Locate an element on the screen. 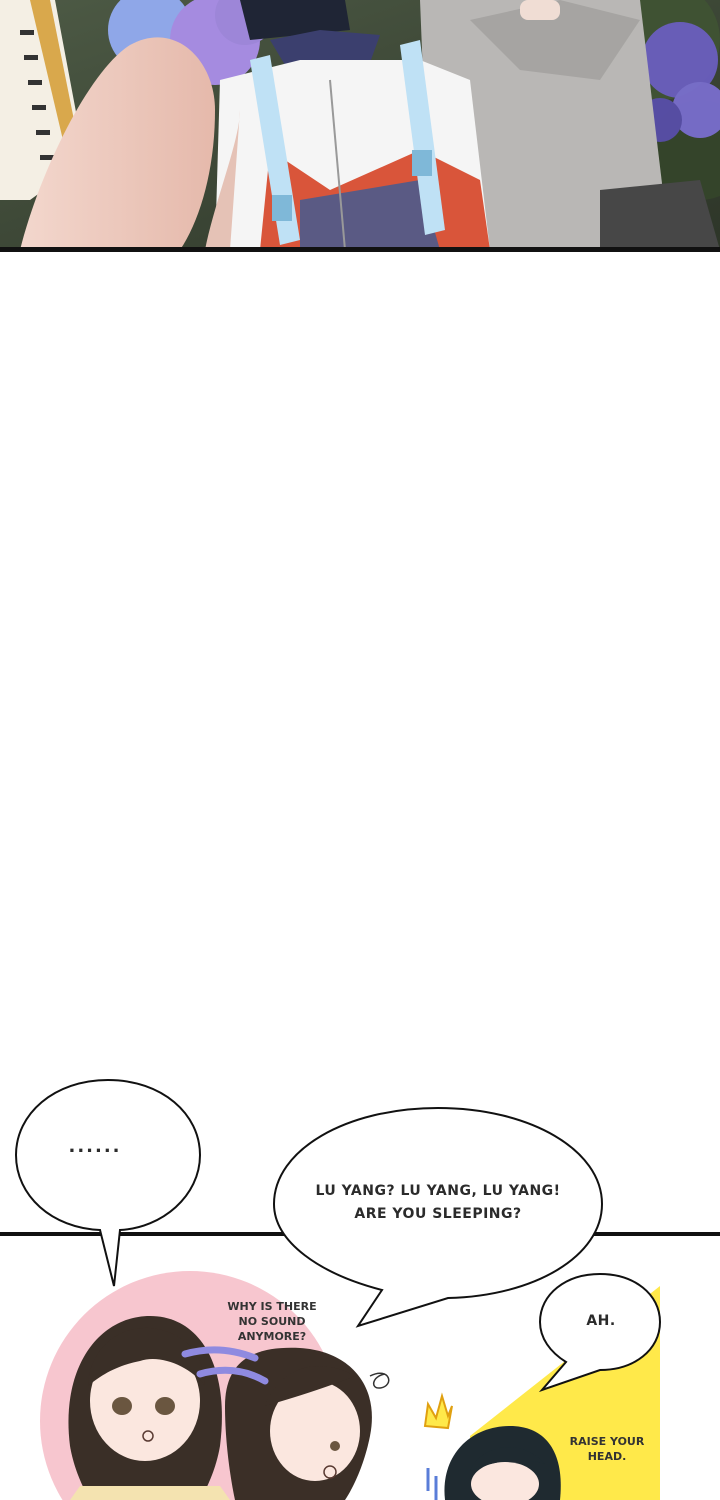 This screenshot has height=1500, width=720. speech-bubble-ah: AH. is located at coordinates (601, 1321).